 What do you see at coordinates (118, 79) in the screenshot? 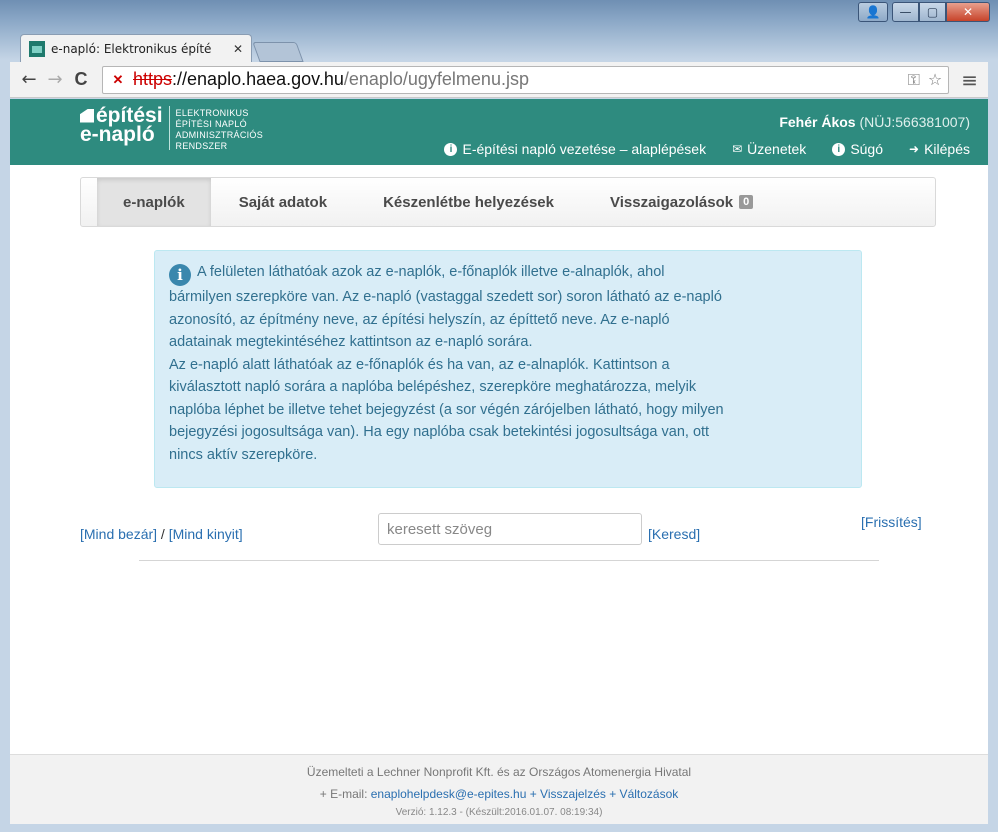
I see `insecure-lock-icon: ✕` at bounding box center [118, 79].